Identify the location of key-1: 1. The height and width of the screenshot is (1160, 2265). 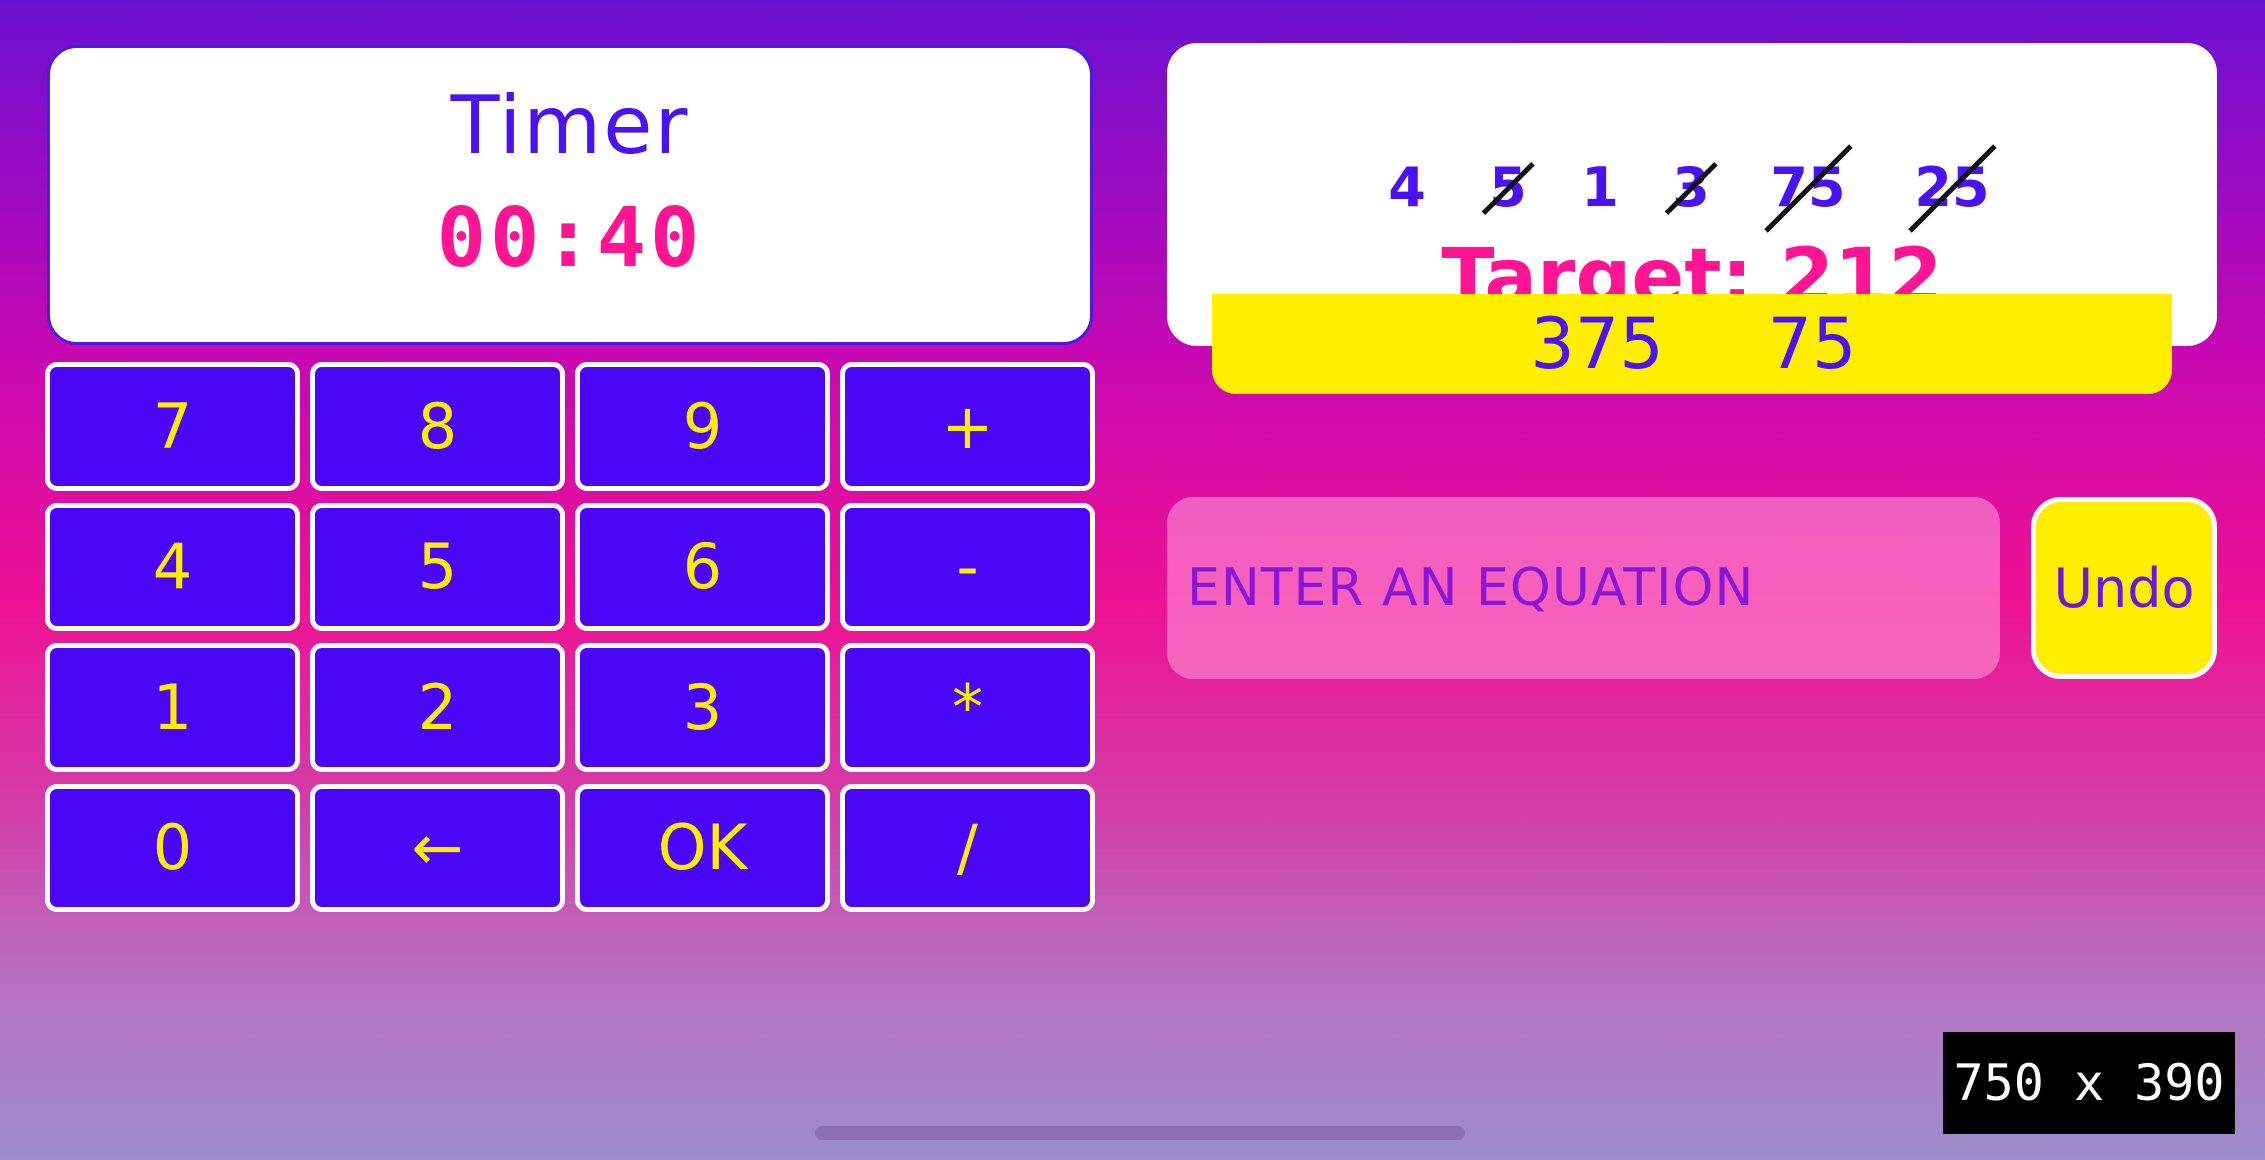
(172, 707).